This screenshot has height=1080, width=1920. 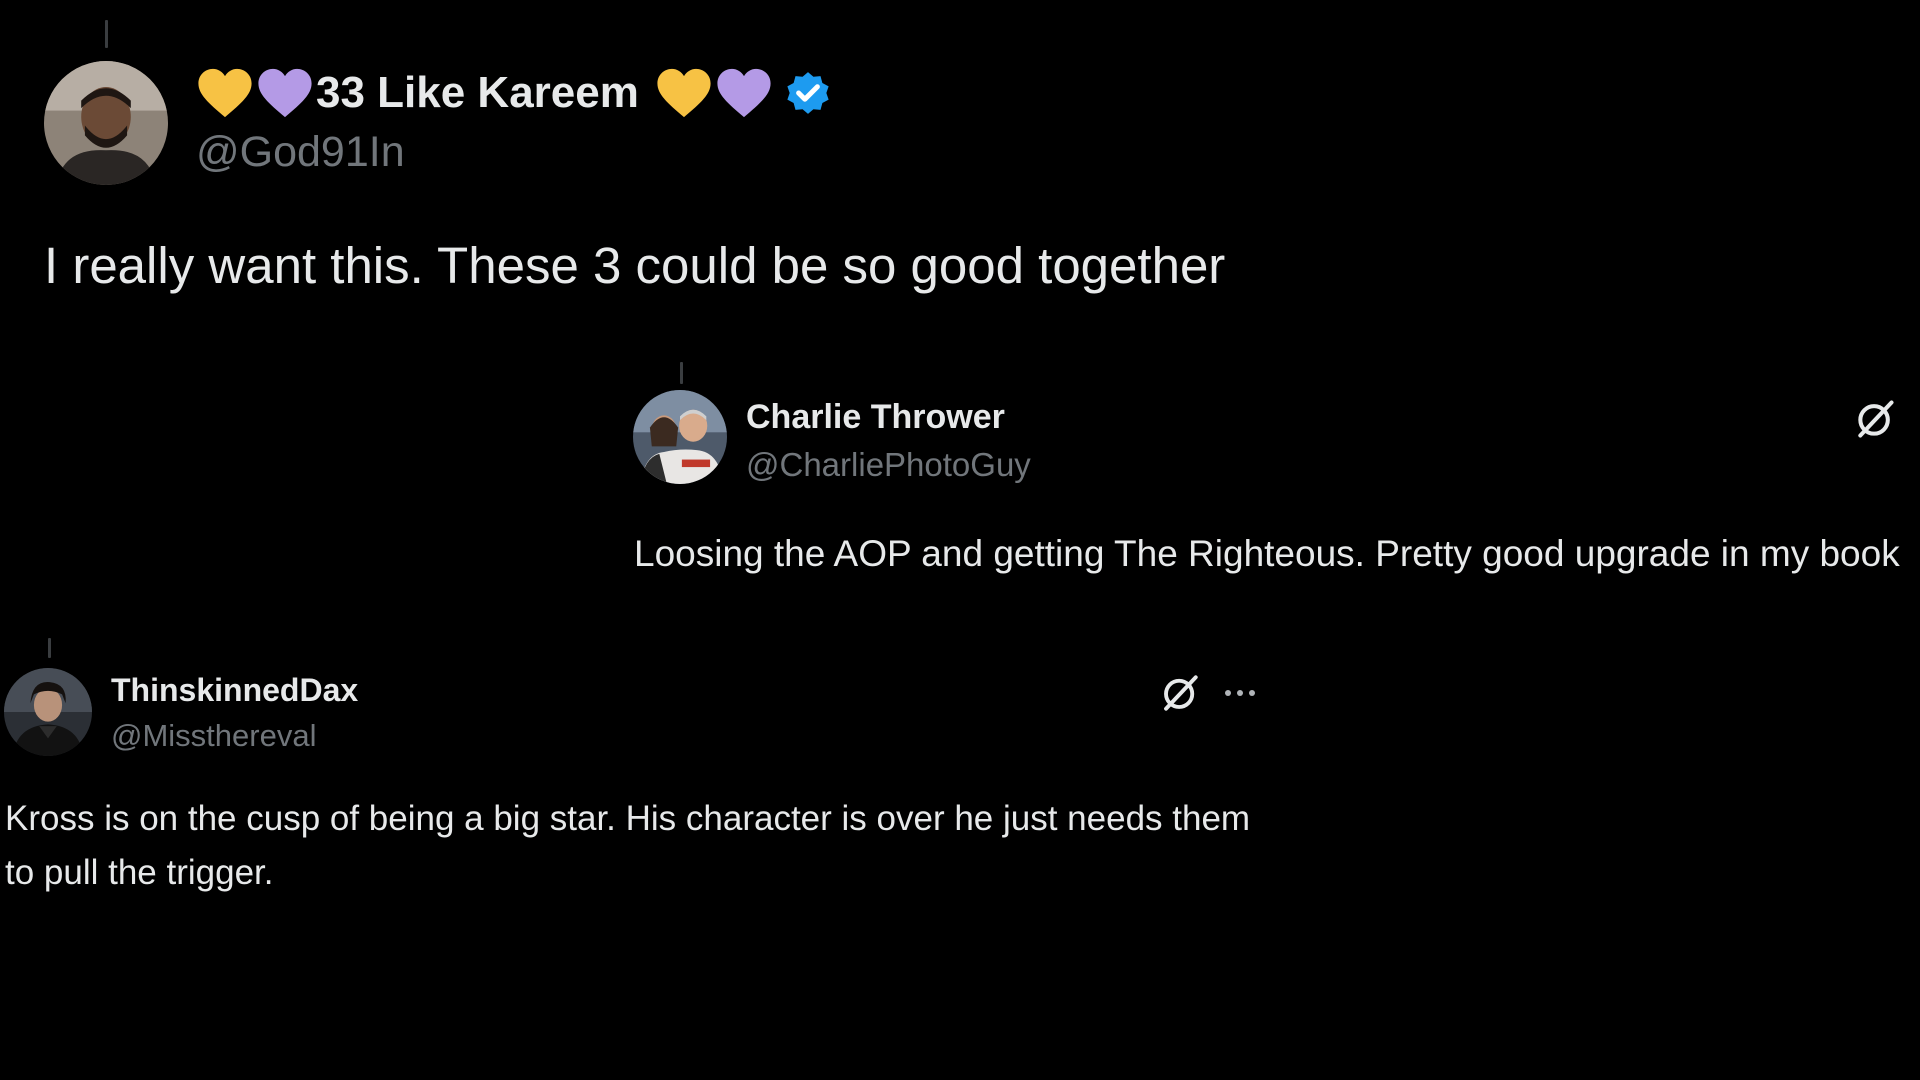 I want to click on display-name-text: 33 Like Kareem, so click(x=477, y=92).